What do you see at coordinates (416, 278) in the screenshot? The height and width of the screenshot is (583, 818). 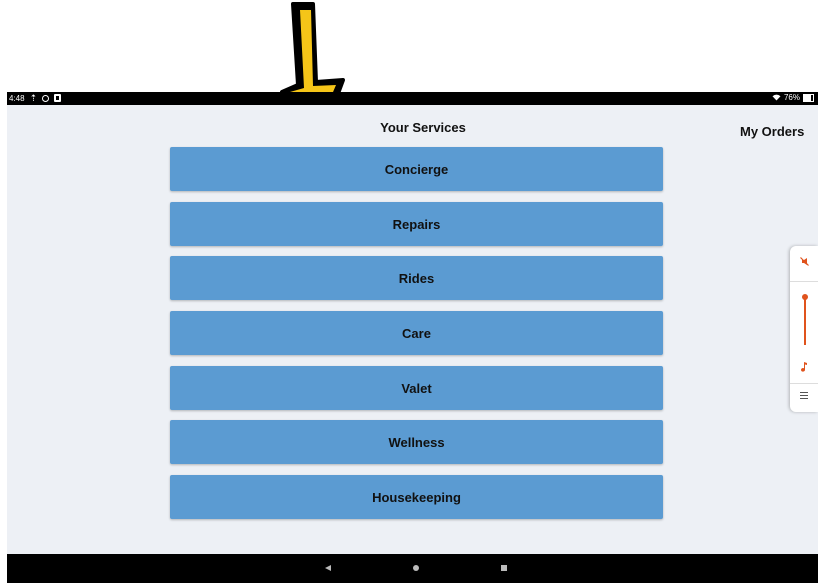 I see `rides-button: Rides` at bounding box center [416, 278].